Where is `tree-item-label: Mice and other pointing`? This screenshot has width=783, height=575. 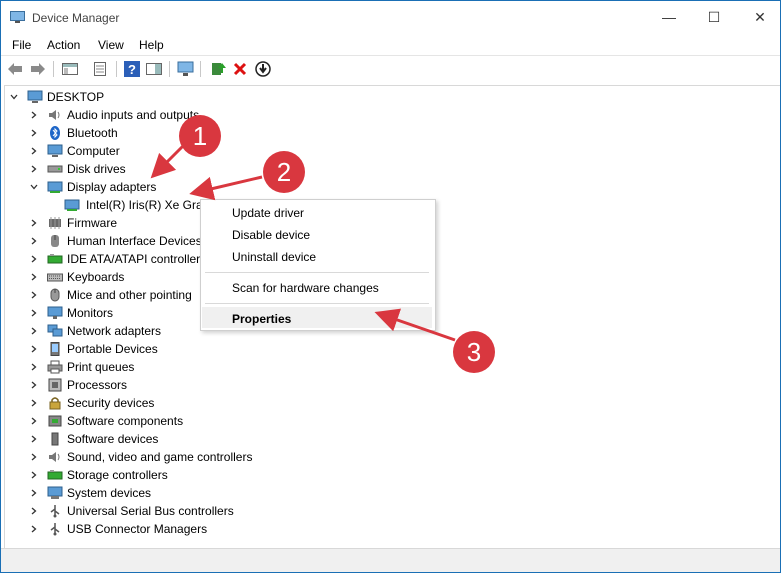 tree-item-label: Mice and other pointing is located at coordinates (129, 295).